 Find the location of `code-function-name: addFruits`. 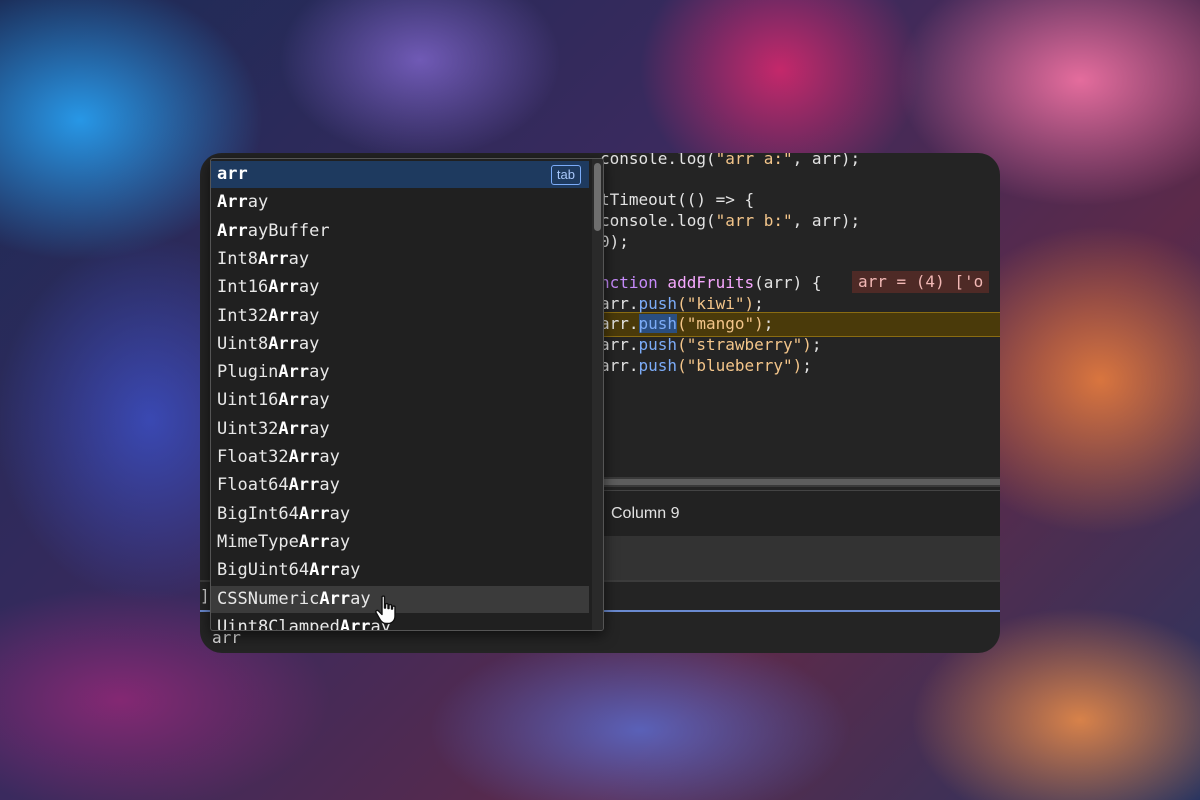

code-function-name: addFruits is located at coordinates (706, 282).